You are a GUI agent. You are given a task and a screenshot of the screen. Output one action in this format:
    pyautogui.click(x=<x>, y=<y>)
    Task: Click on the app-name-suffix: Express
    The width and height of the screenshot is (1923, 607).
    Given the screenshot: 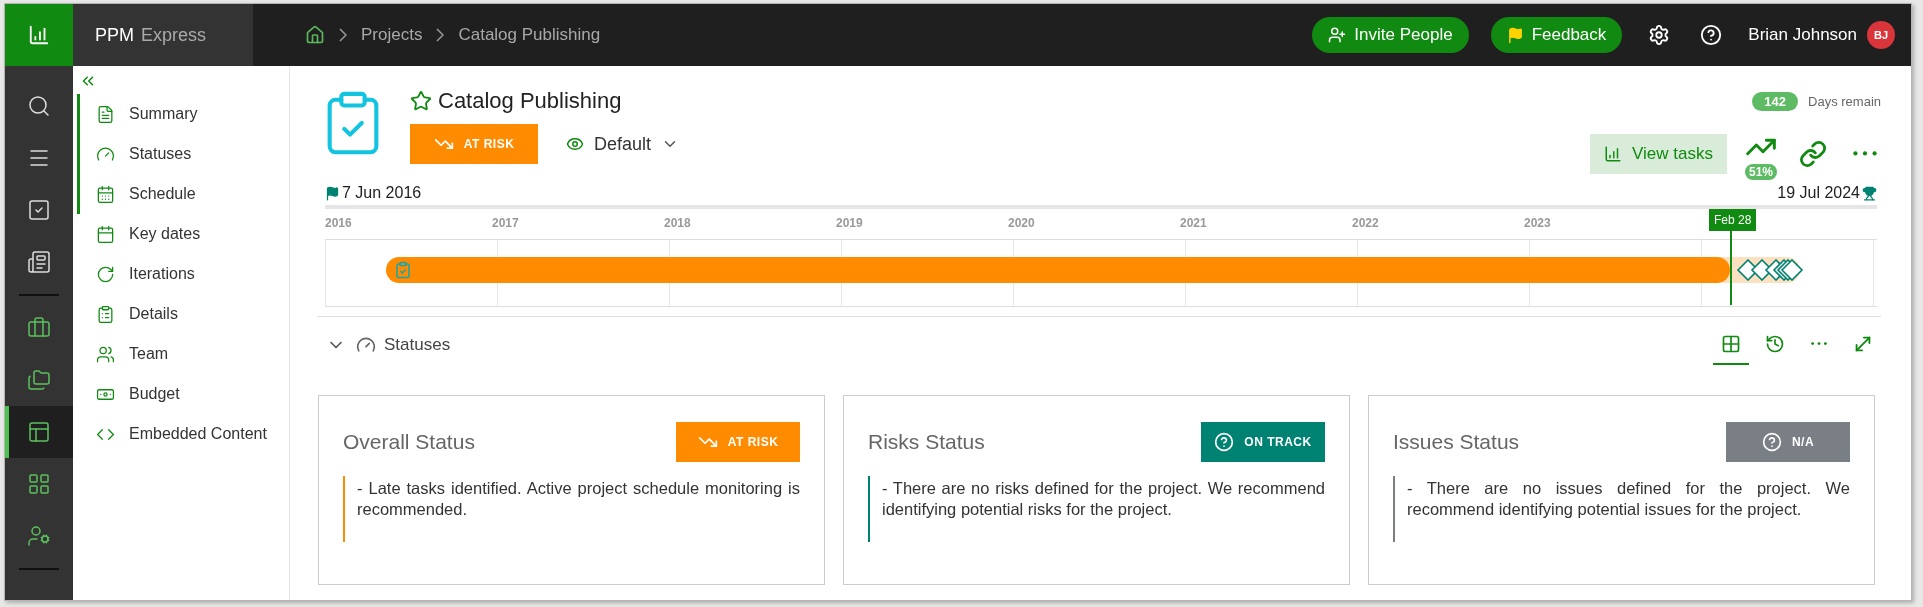 What is the action you would take?
    pyautogui.click(x=174, y=35)
    